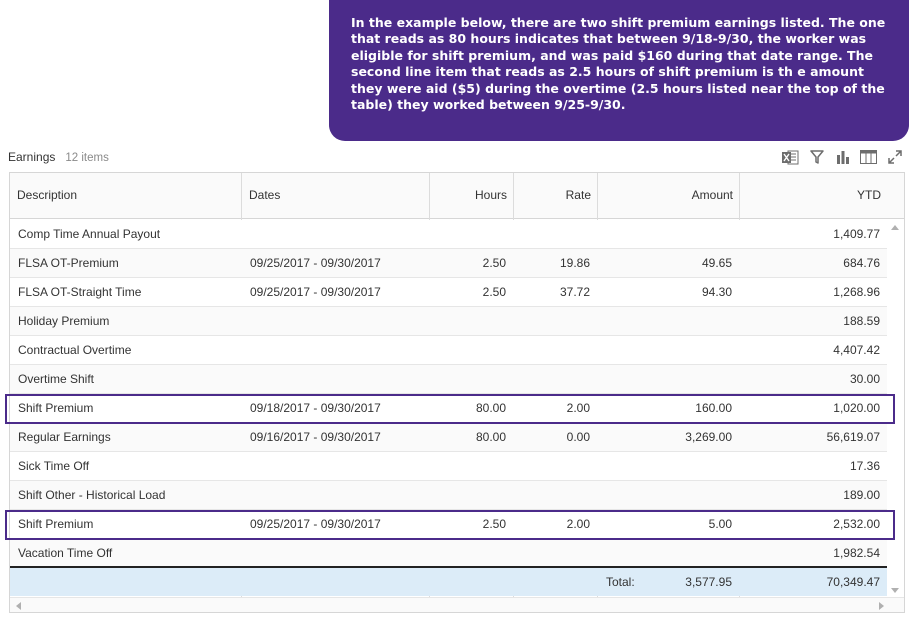 The width and height of the screenshot is (915, 621). Describe the element at coordinates (449, 234) in the screenshot. I see `table-row: Comp Time Annual Payout 1,409.77` at that location.